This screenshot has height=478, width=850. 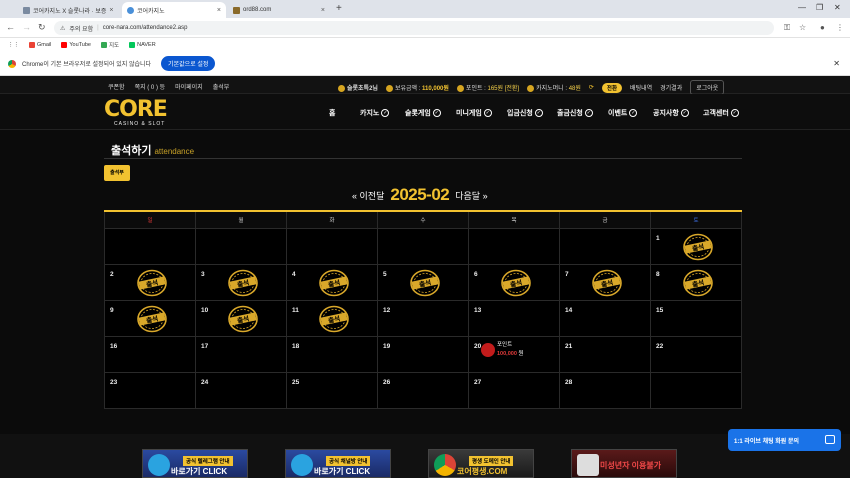 What do you see at coordinates (332, 113) in the screenshot?
I see `menu-home: 홈` at bounding box center [332, 113].